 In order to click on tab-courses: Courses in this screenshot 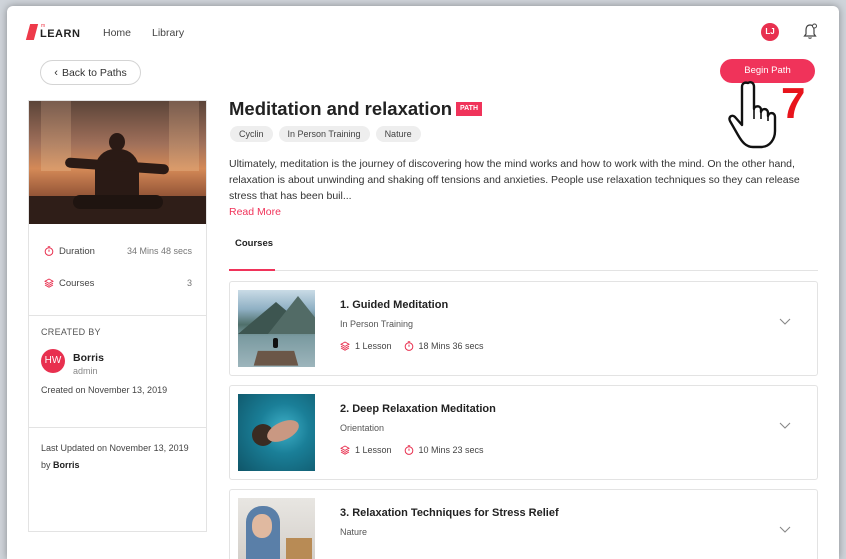, I will do `click(254, 243)`.